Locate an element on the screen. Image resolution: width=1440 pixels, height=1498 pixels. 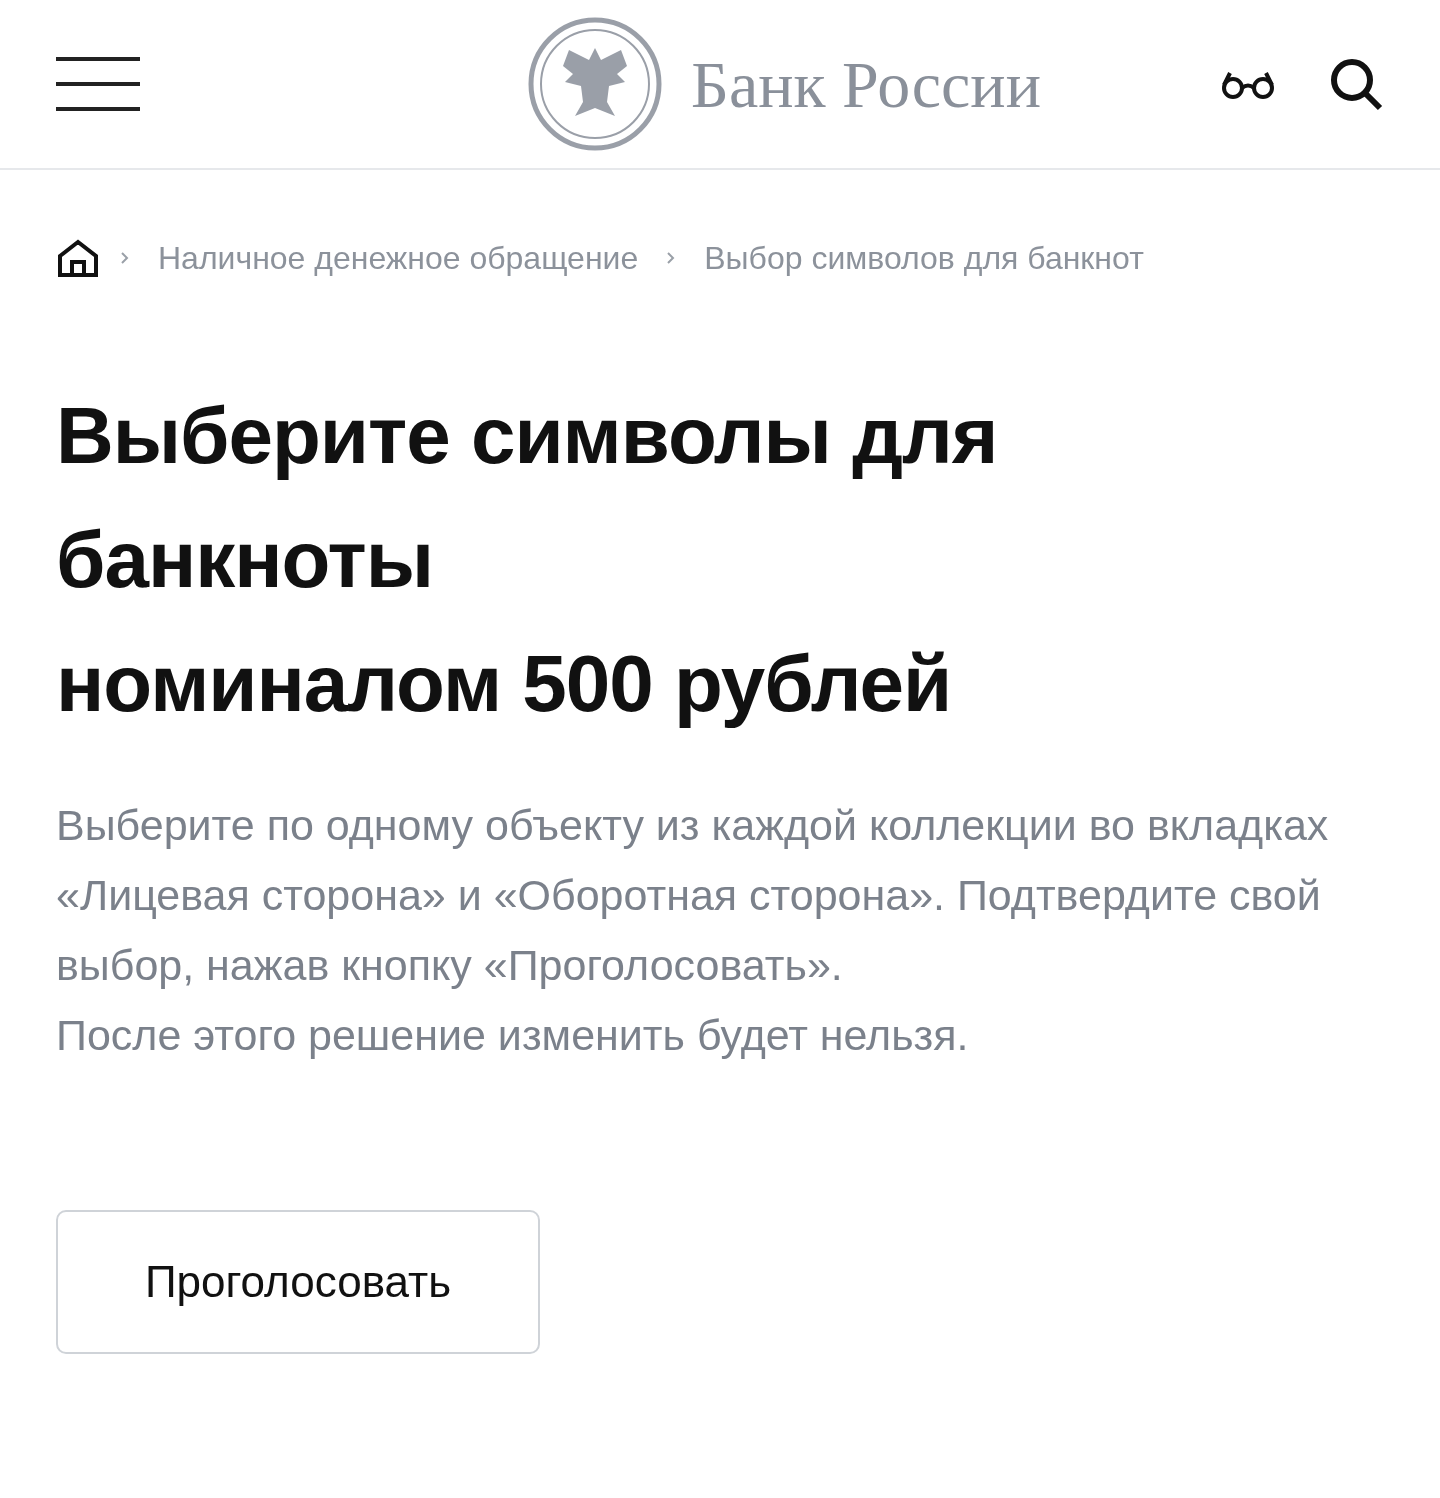
breadcrumb-link: Наличное денежное обращение is located at coordinates (398, 258).